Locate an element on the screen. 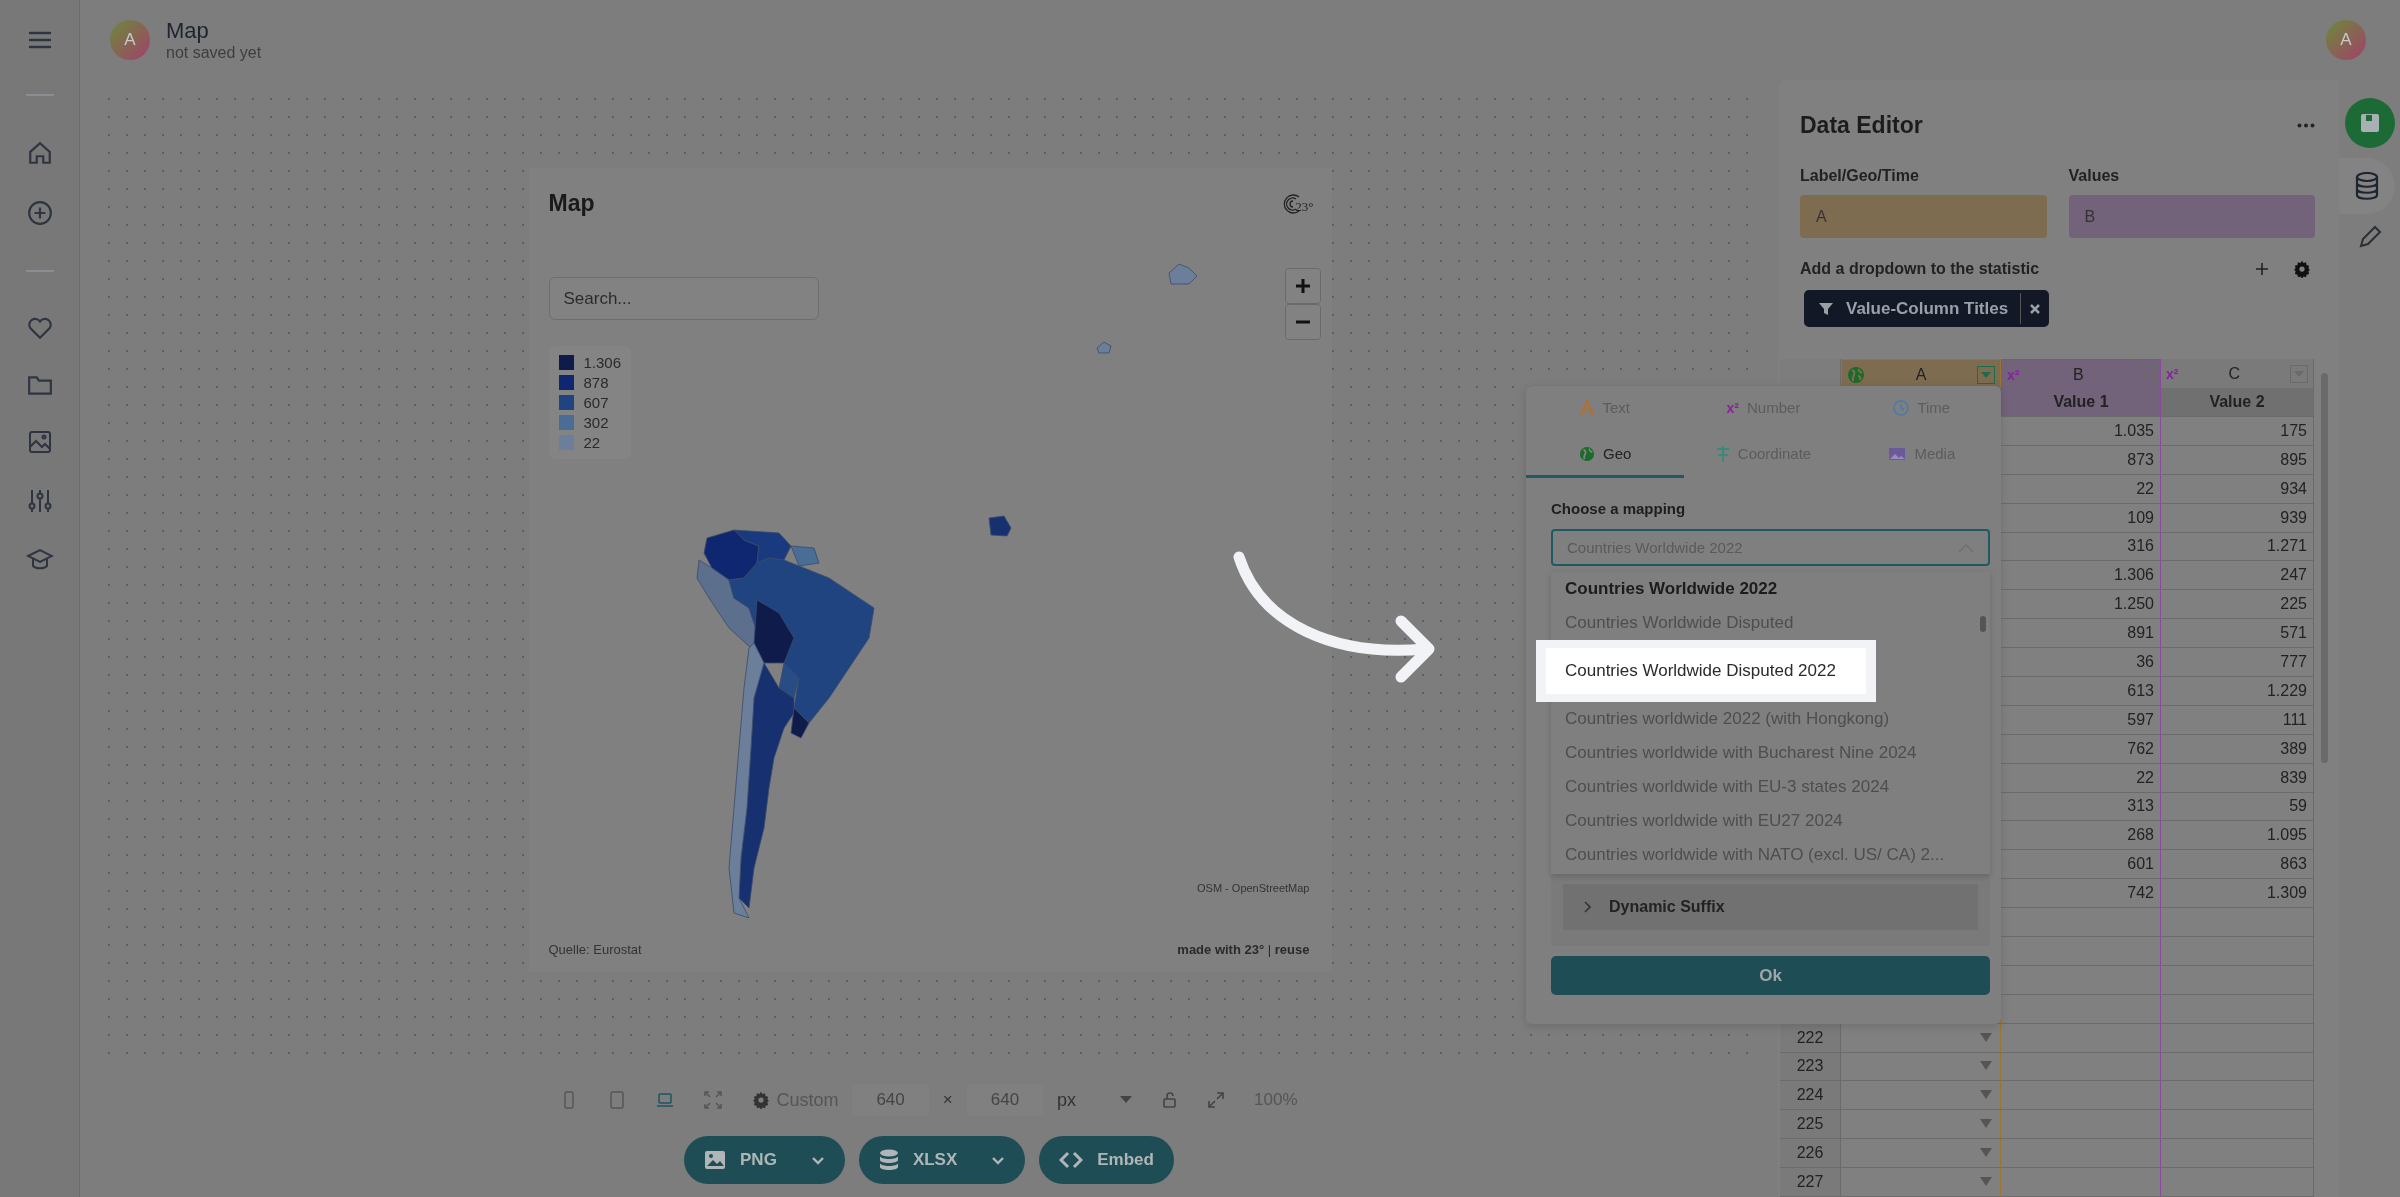  chart-title: Map is located at coordinates (571, 203).